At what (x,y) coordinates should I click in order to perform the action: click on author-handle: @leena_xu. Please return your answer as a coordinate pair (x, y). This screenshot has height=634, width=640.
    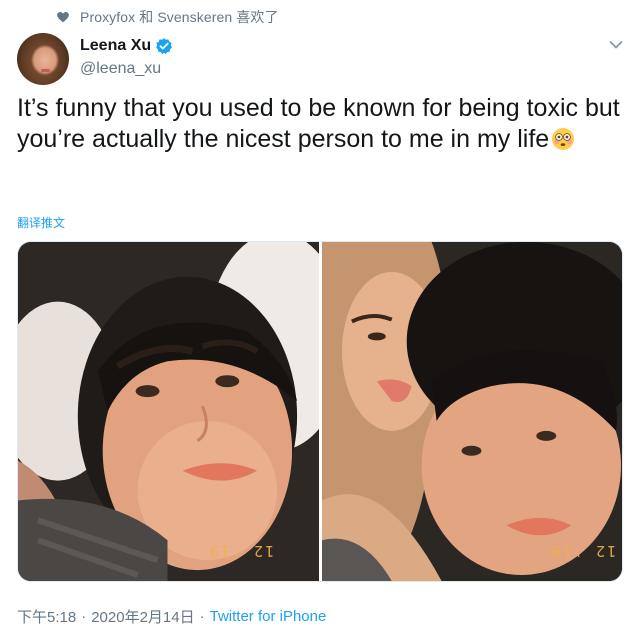
    Looking at the image, I should click on (120, 69).